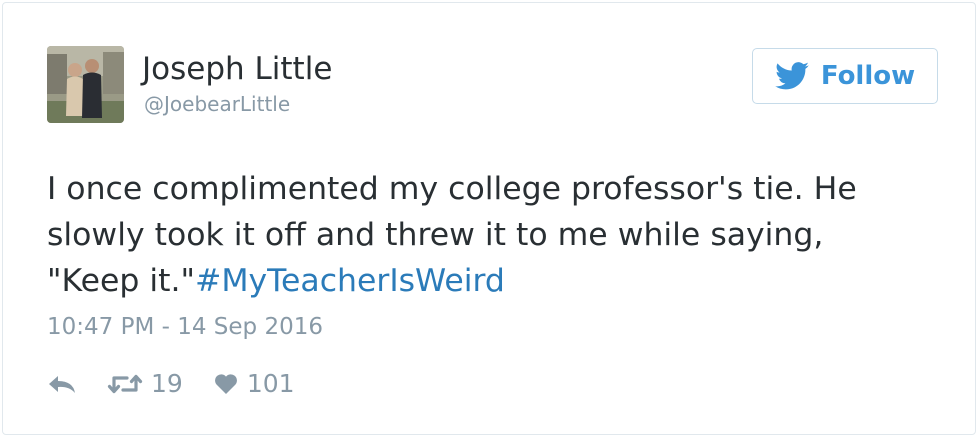  Describe the element at coordinates (350, 281) in the screenshot. I see `hashtag-link: #MyTeacherIsWeird` at that location.